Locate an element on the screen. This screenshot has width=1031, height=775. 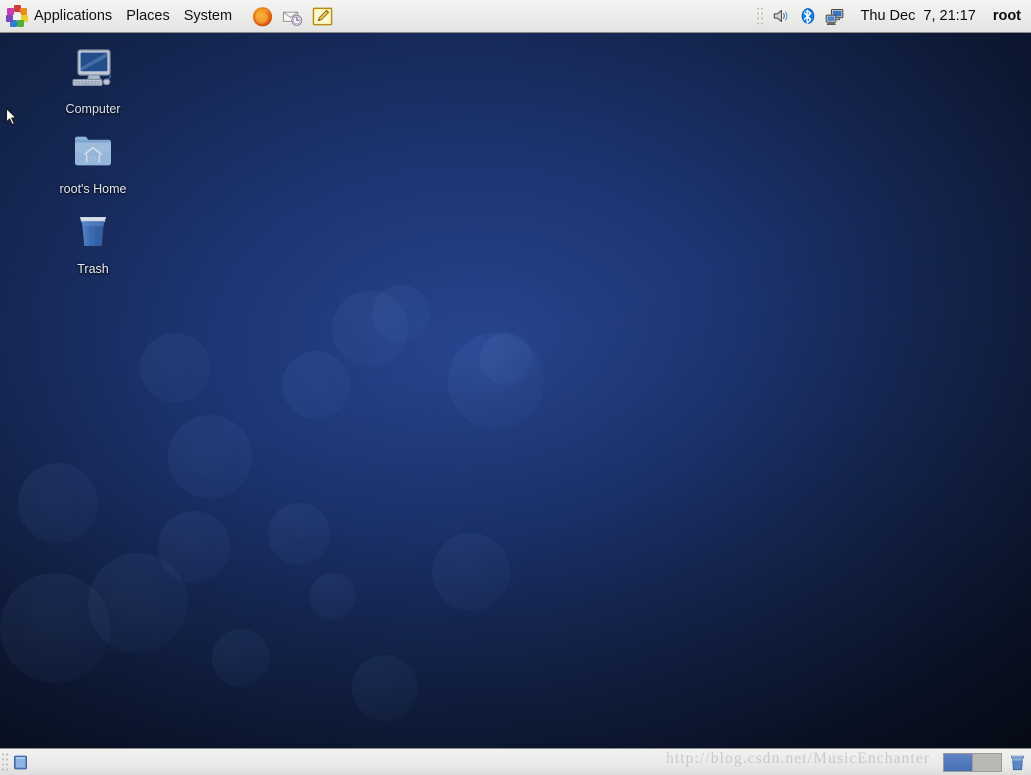
computer-monitor-icon is located at coordinates (93, 72).